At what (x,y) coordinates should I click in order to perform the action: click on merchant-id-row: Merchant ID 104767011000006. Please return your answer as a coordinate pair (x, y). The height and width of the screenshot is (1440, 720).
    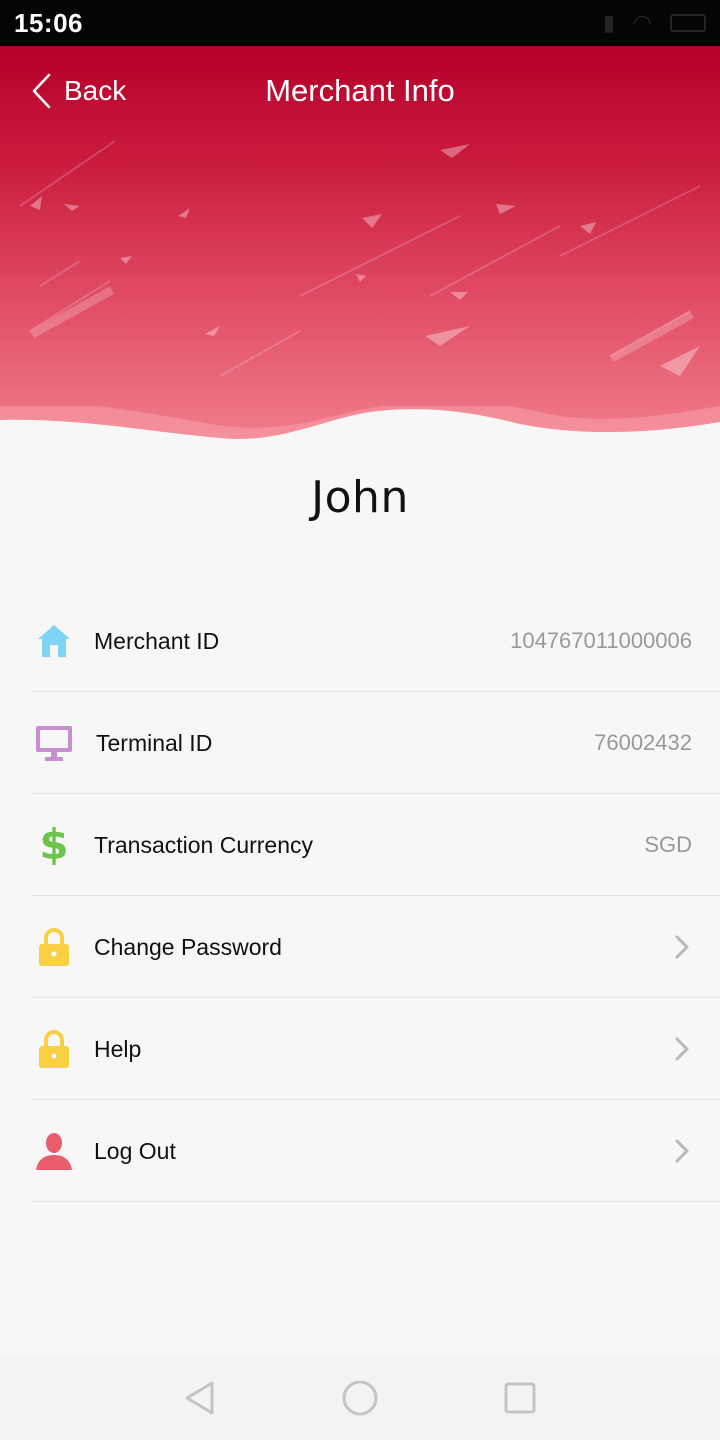
    Looking at the image, I should click on (360, 641).